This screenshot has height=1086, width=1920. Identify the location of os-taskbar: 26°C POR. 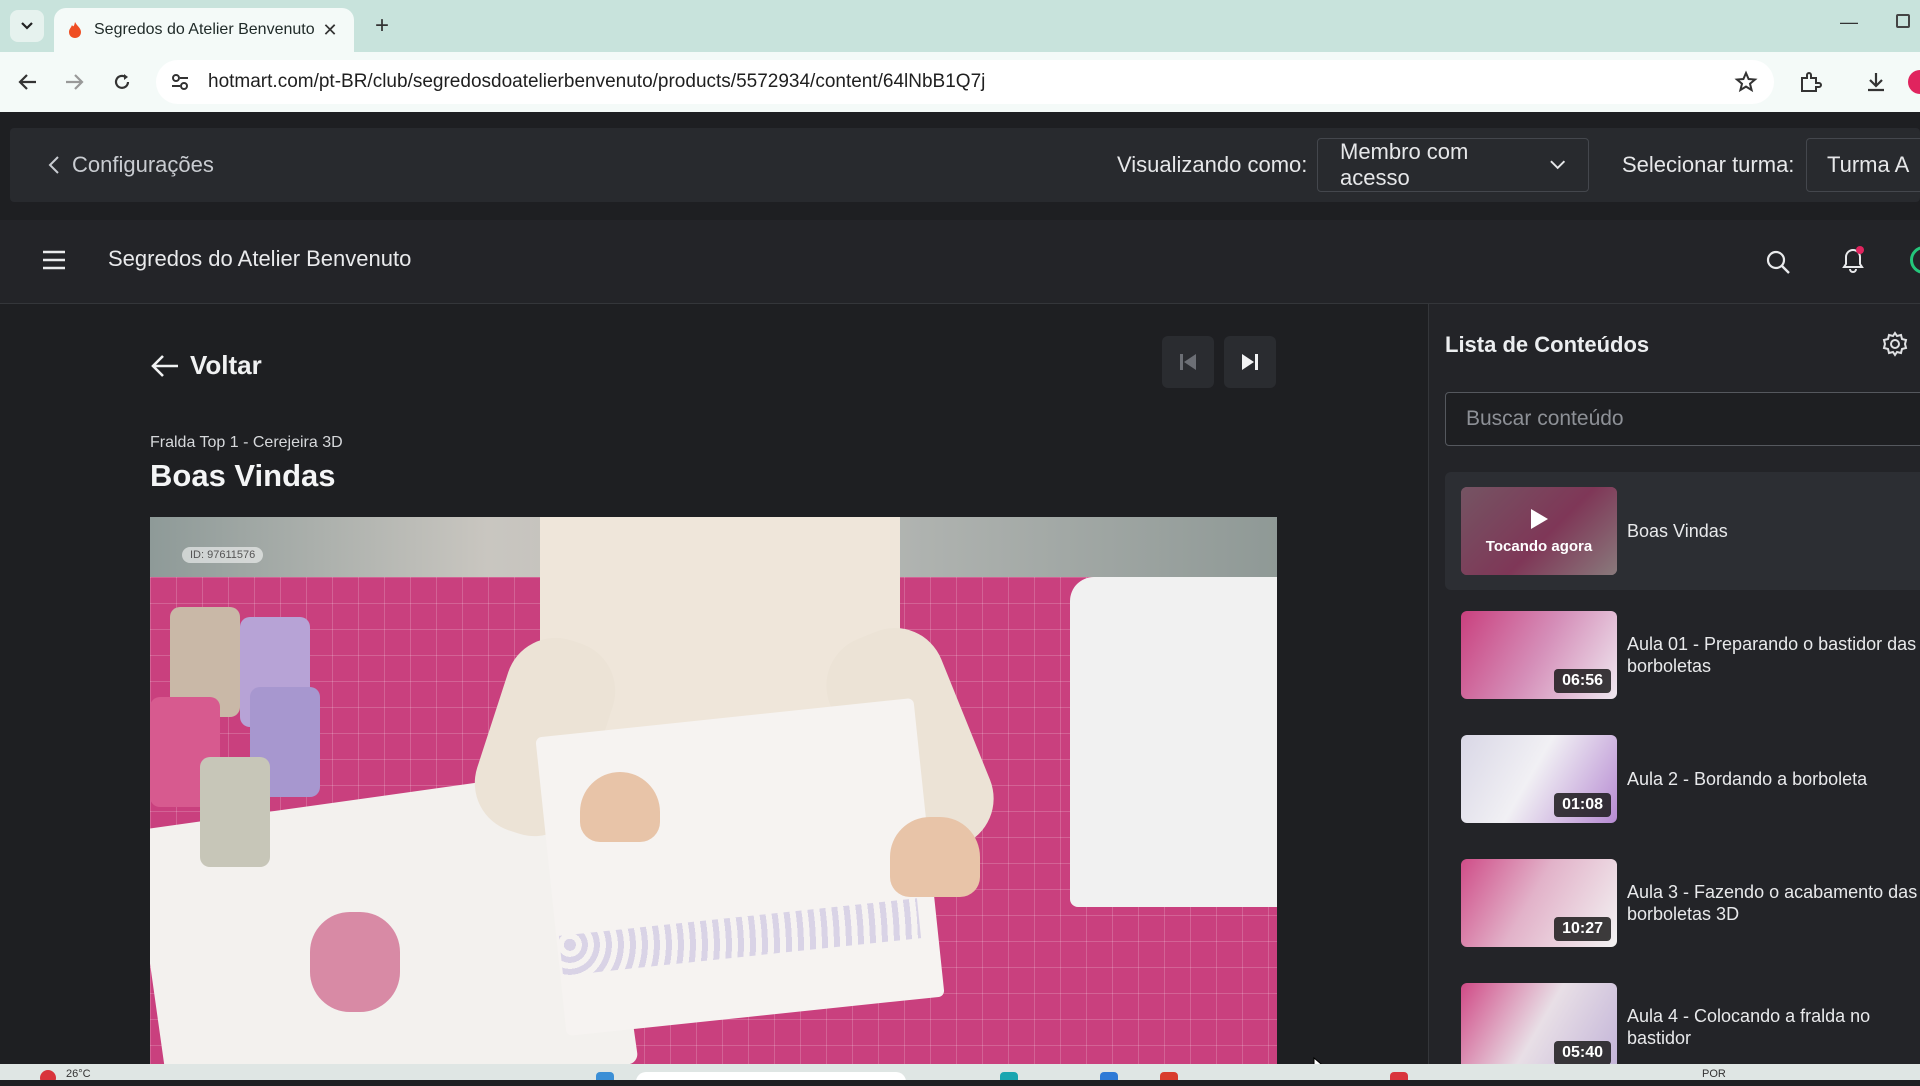
(960, 1072).